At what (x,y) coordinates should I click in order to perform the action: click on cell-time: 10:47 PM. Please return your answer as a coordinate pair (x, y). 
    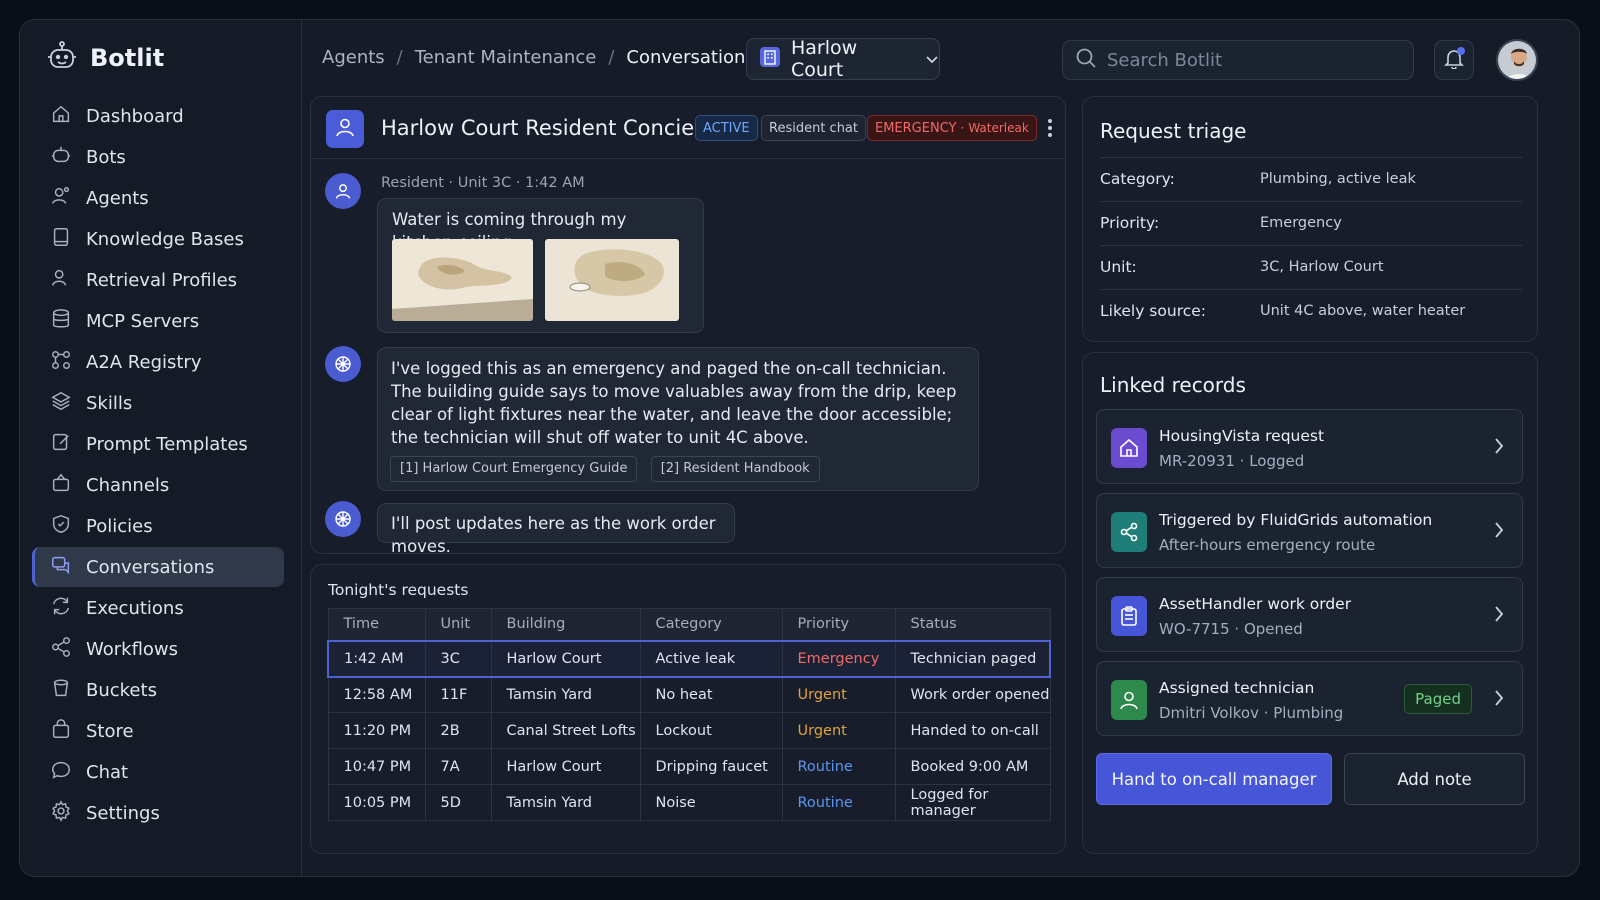
    Looking at the image, I should click on (376, 766).